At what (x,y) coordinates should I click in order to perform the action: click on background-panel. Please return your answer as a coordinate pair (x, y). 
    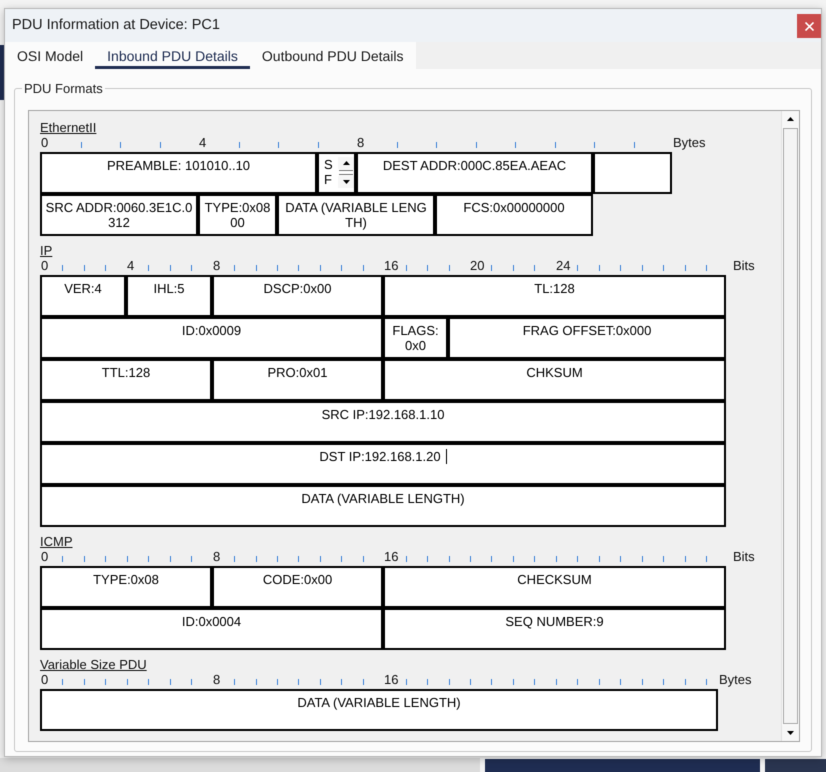
    Looking at the image, I should click on (795, 765).